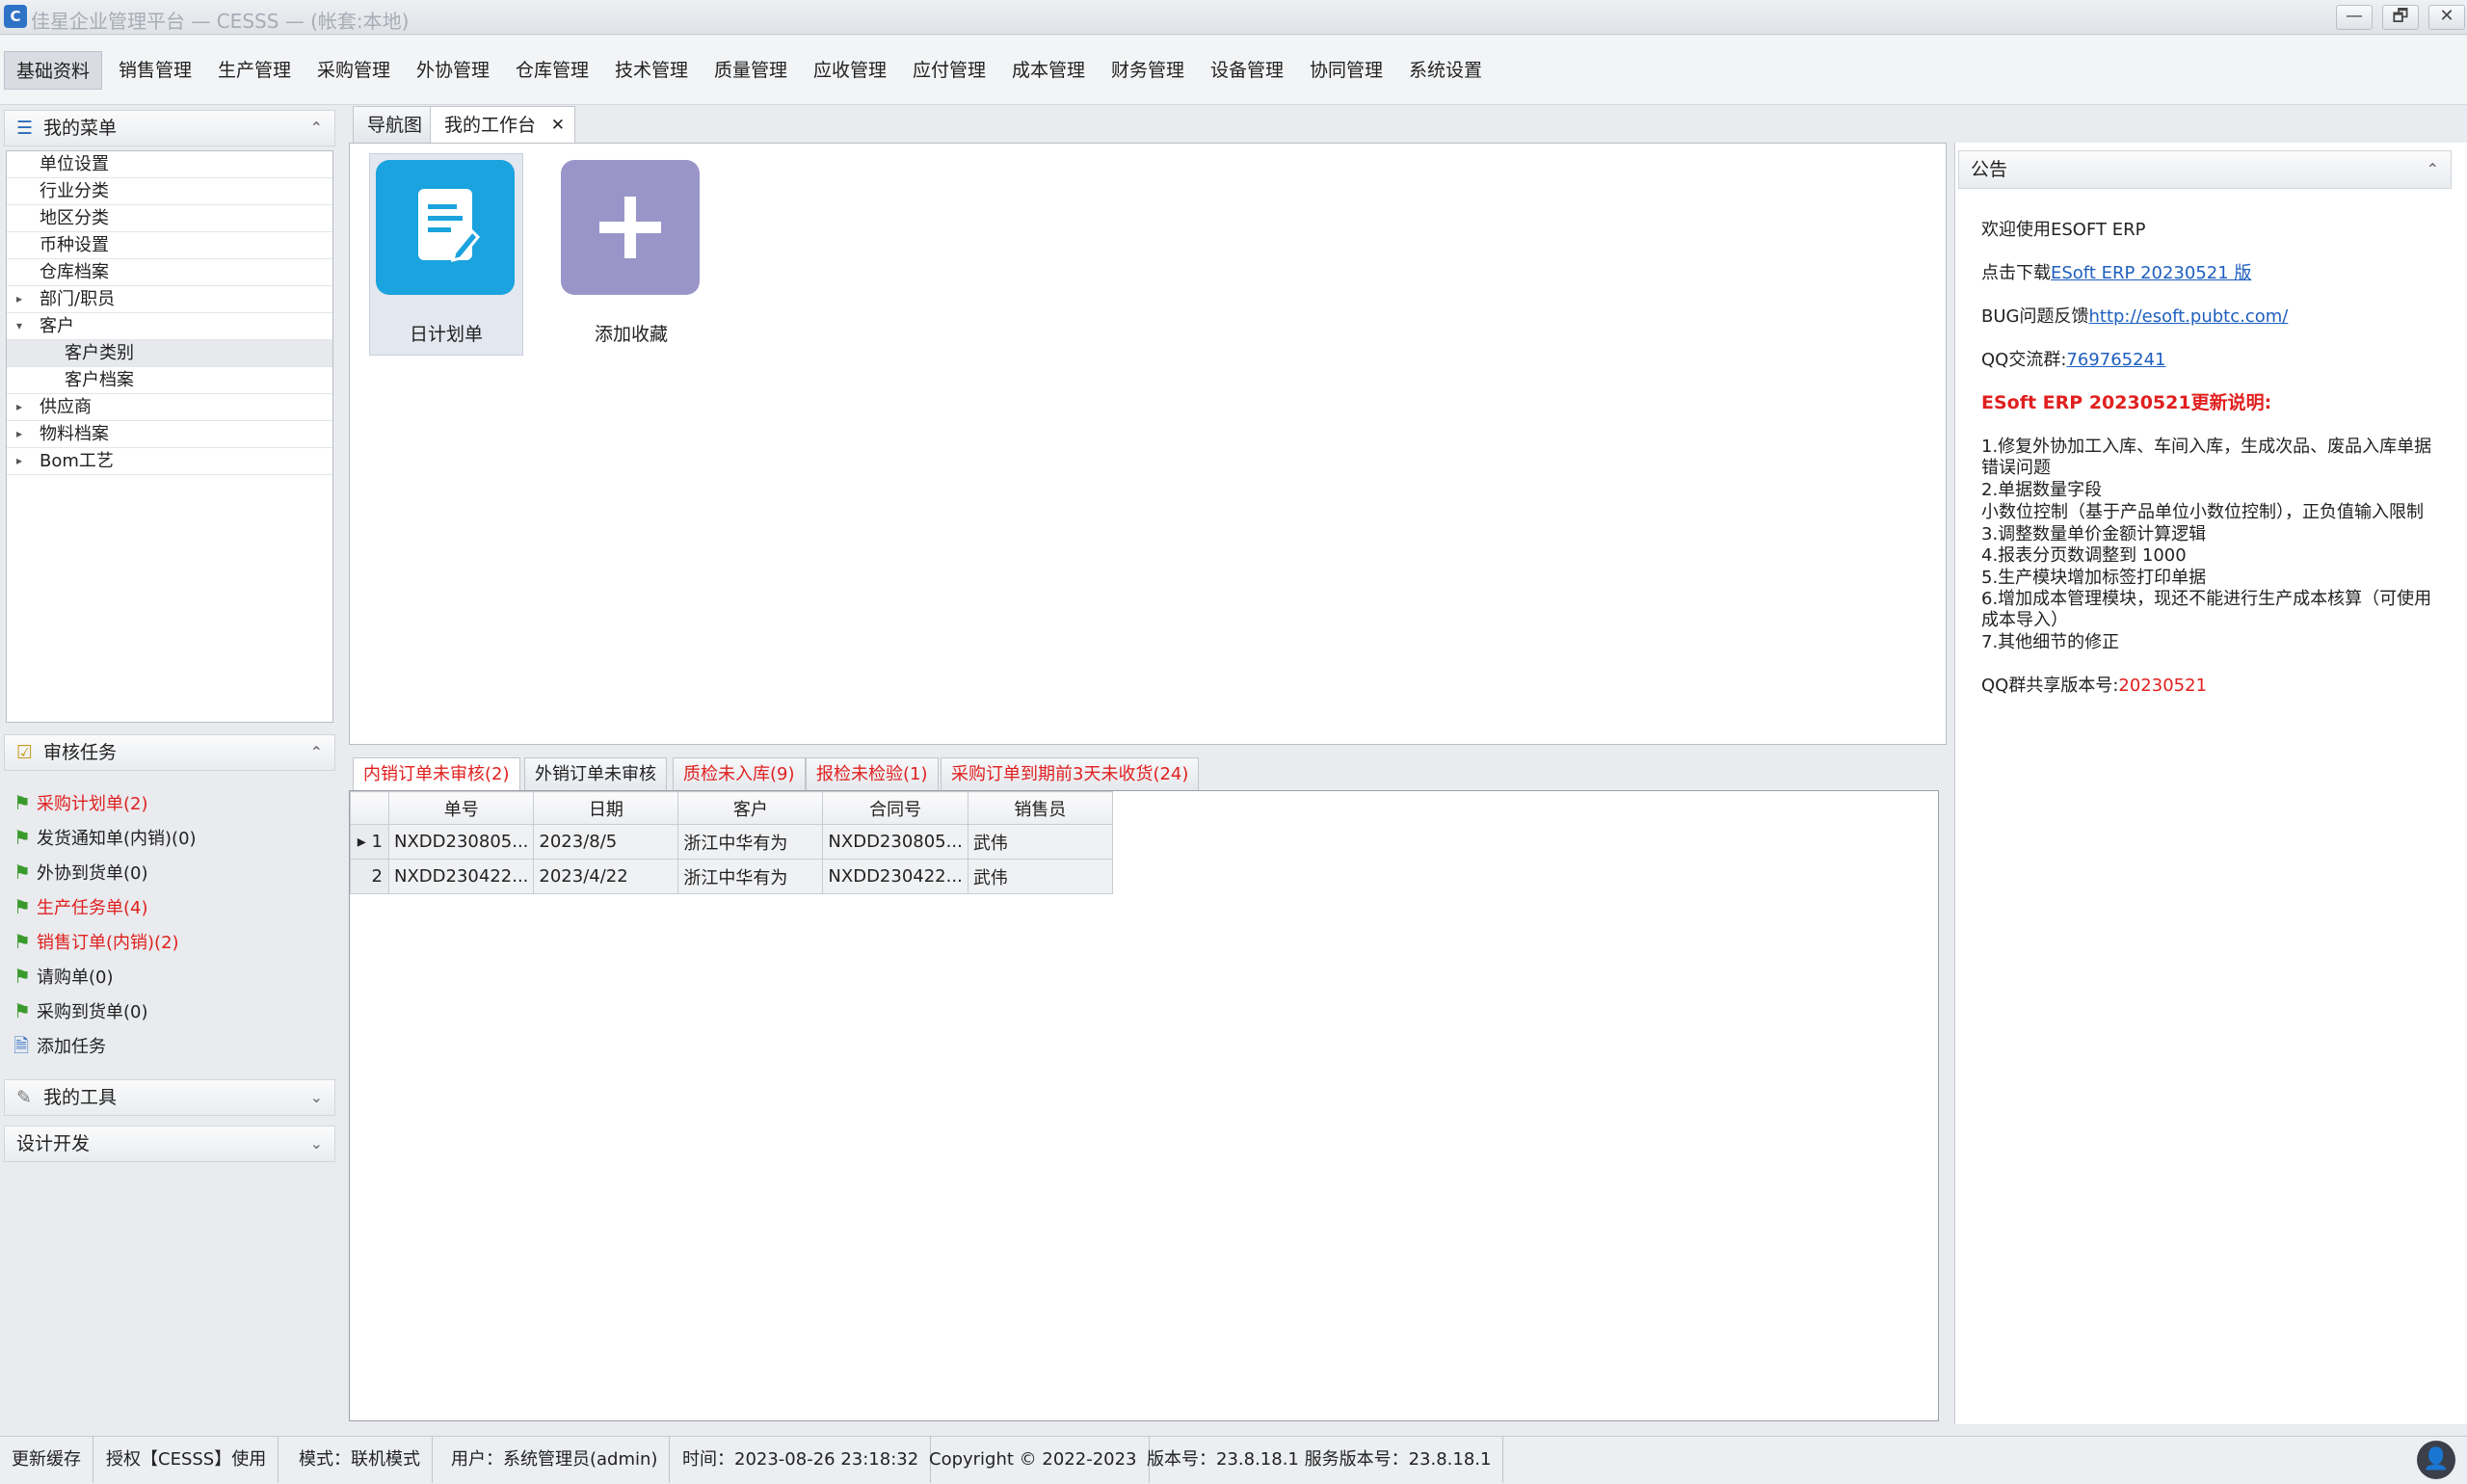 This screenshot has height=1484, width=2467. What do you see at coordinates (606, 842) in the screenshot?
I see `cell-date: 2023/8/5` at bounding box center [606, 842].